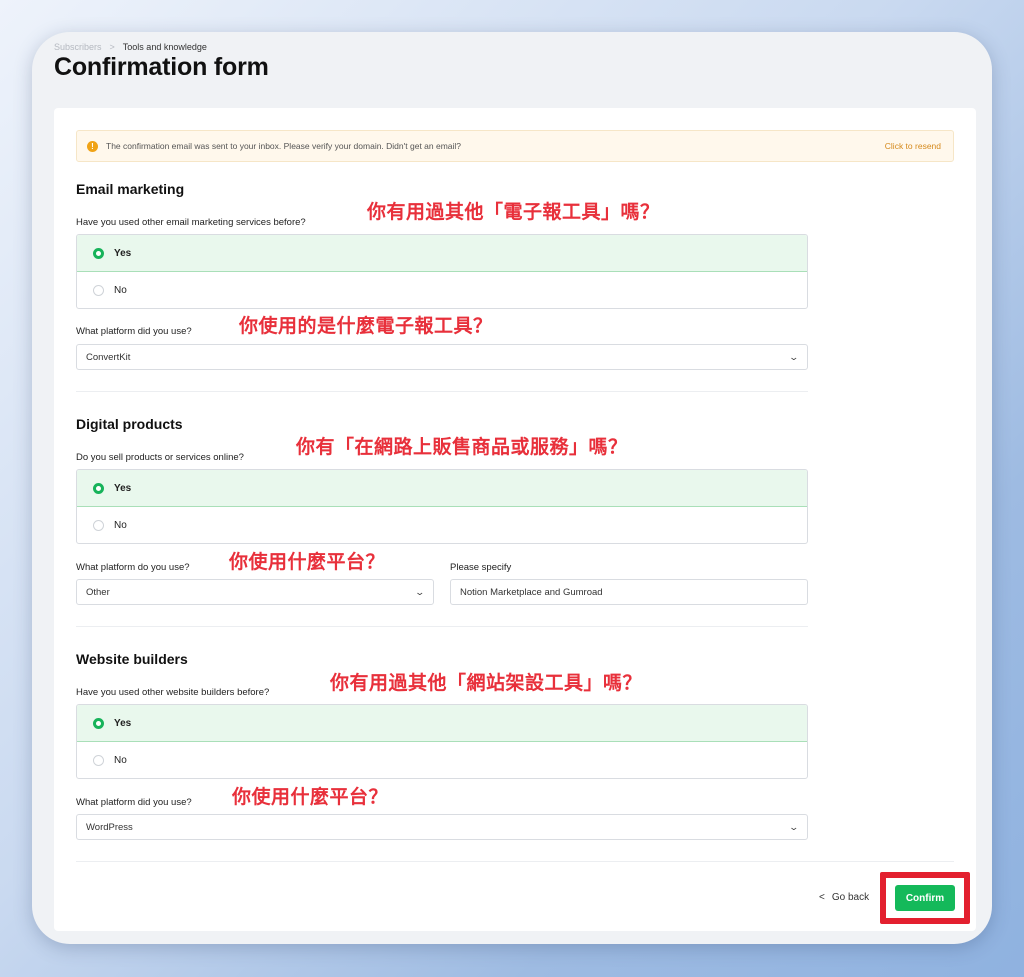  I want to click on radio-group-email: Yes No, so click(442, 271).